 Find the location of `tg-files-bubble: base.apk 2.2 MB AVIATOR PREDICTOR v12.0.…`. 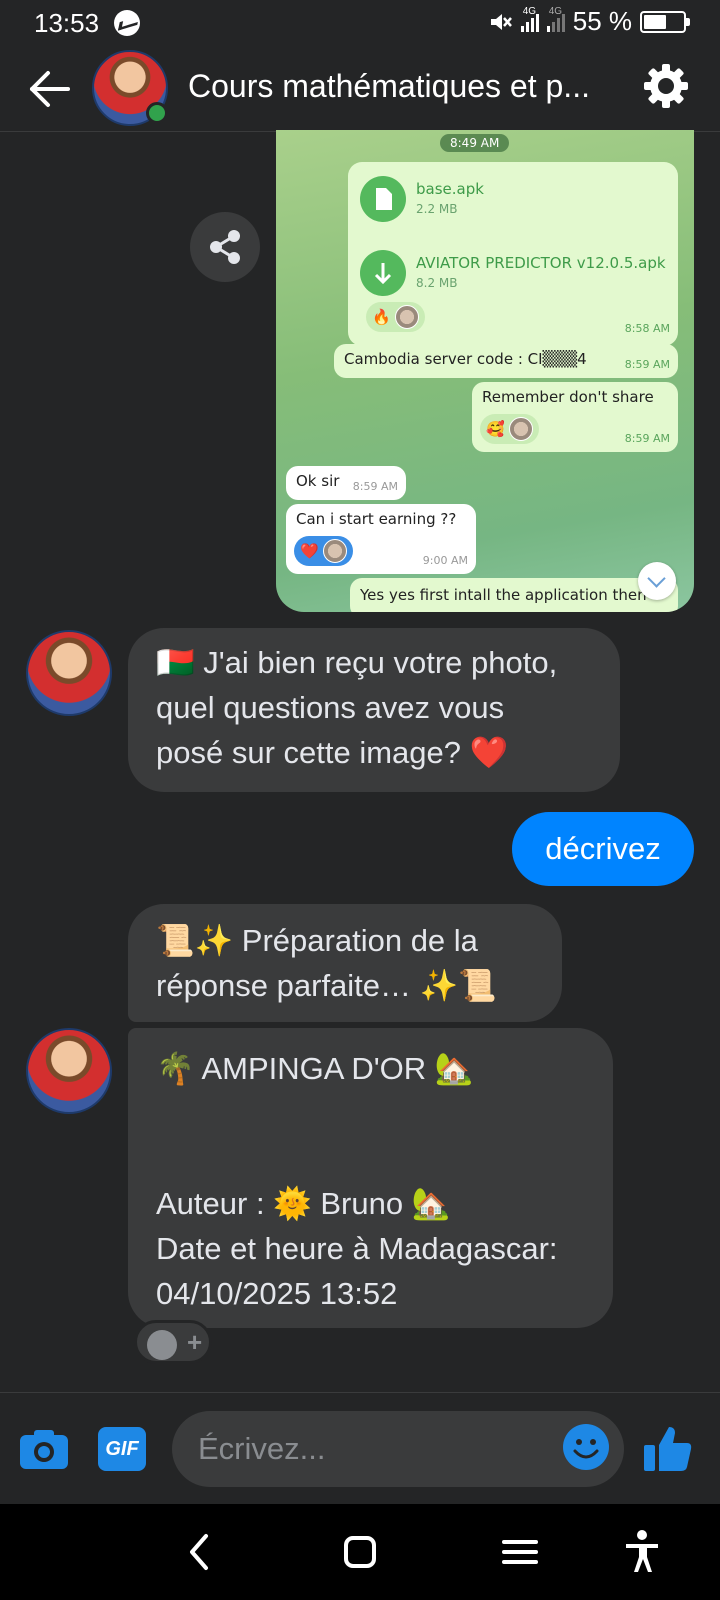

tg-files-bubble: base.apk 2.2 MB AVIATOR PREDICTOR v12.0.… is located at coordinates (513, 254).